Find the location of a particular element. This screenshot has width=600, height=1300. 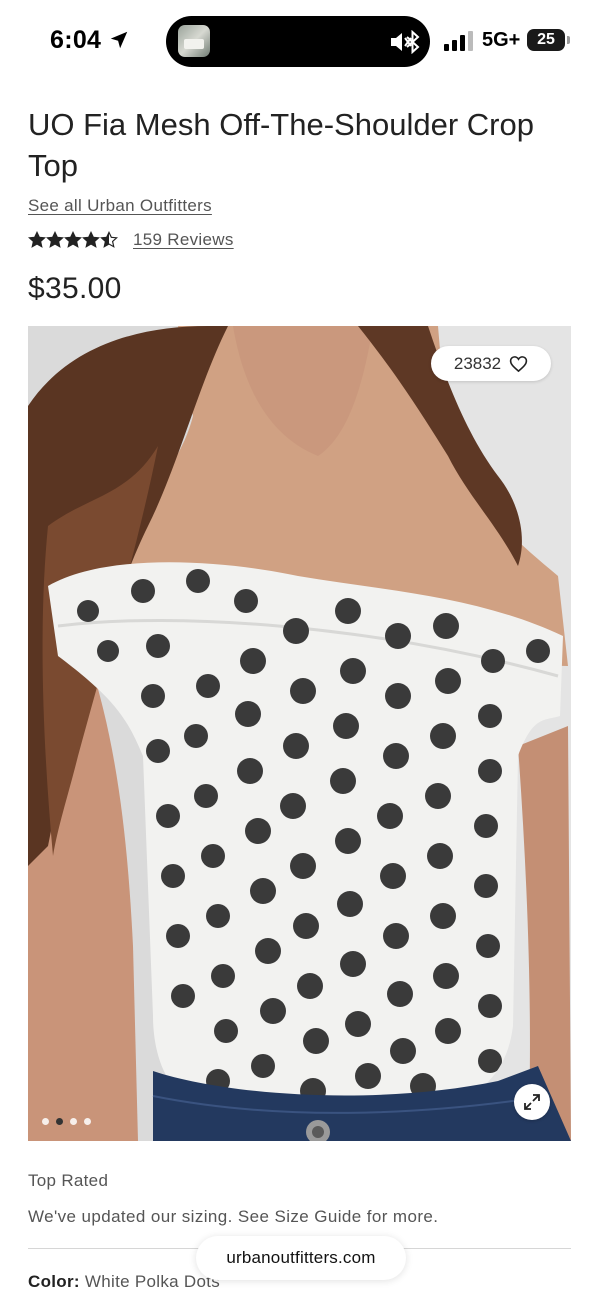

wishlist-count: 23832 is located at coordinates (477, 363).